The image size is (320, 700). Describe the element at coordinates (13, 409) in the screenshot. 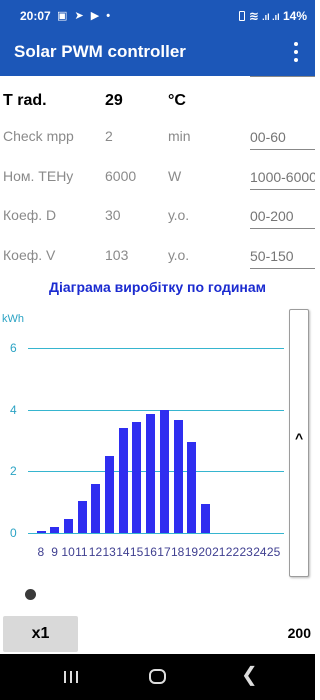

I see `y-tick-label: 4` at that location.